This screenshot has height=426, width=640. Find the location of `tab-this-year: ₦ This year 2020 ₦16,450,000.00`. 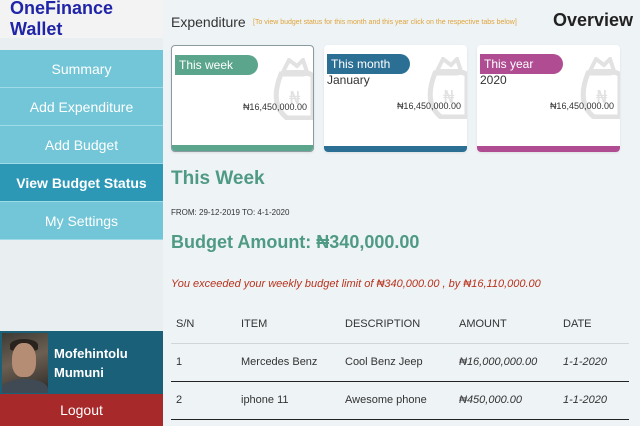

tab-this-year: ₦ This year 2020 ₦16,450,000.00 is located at coordinates (548, 98).